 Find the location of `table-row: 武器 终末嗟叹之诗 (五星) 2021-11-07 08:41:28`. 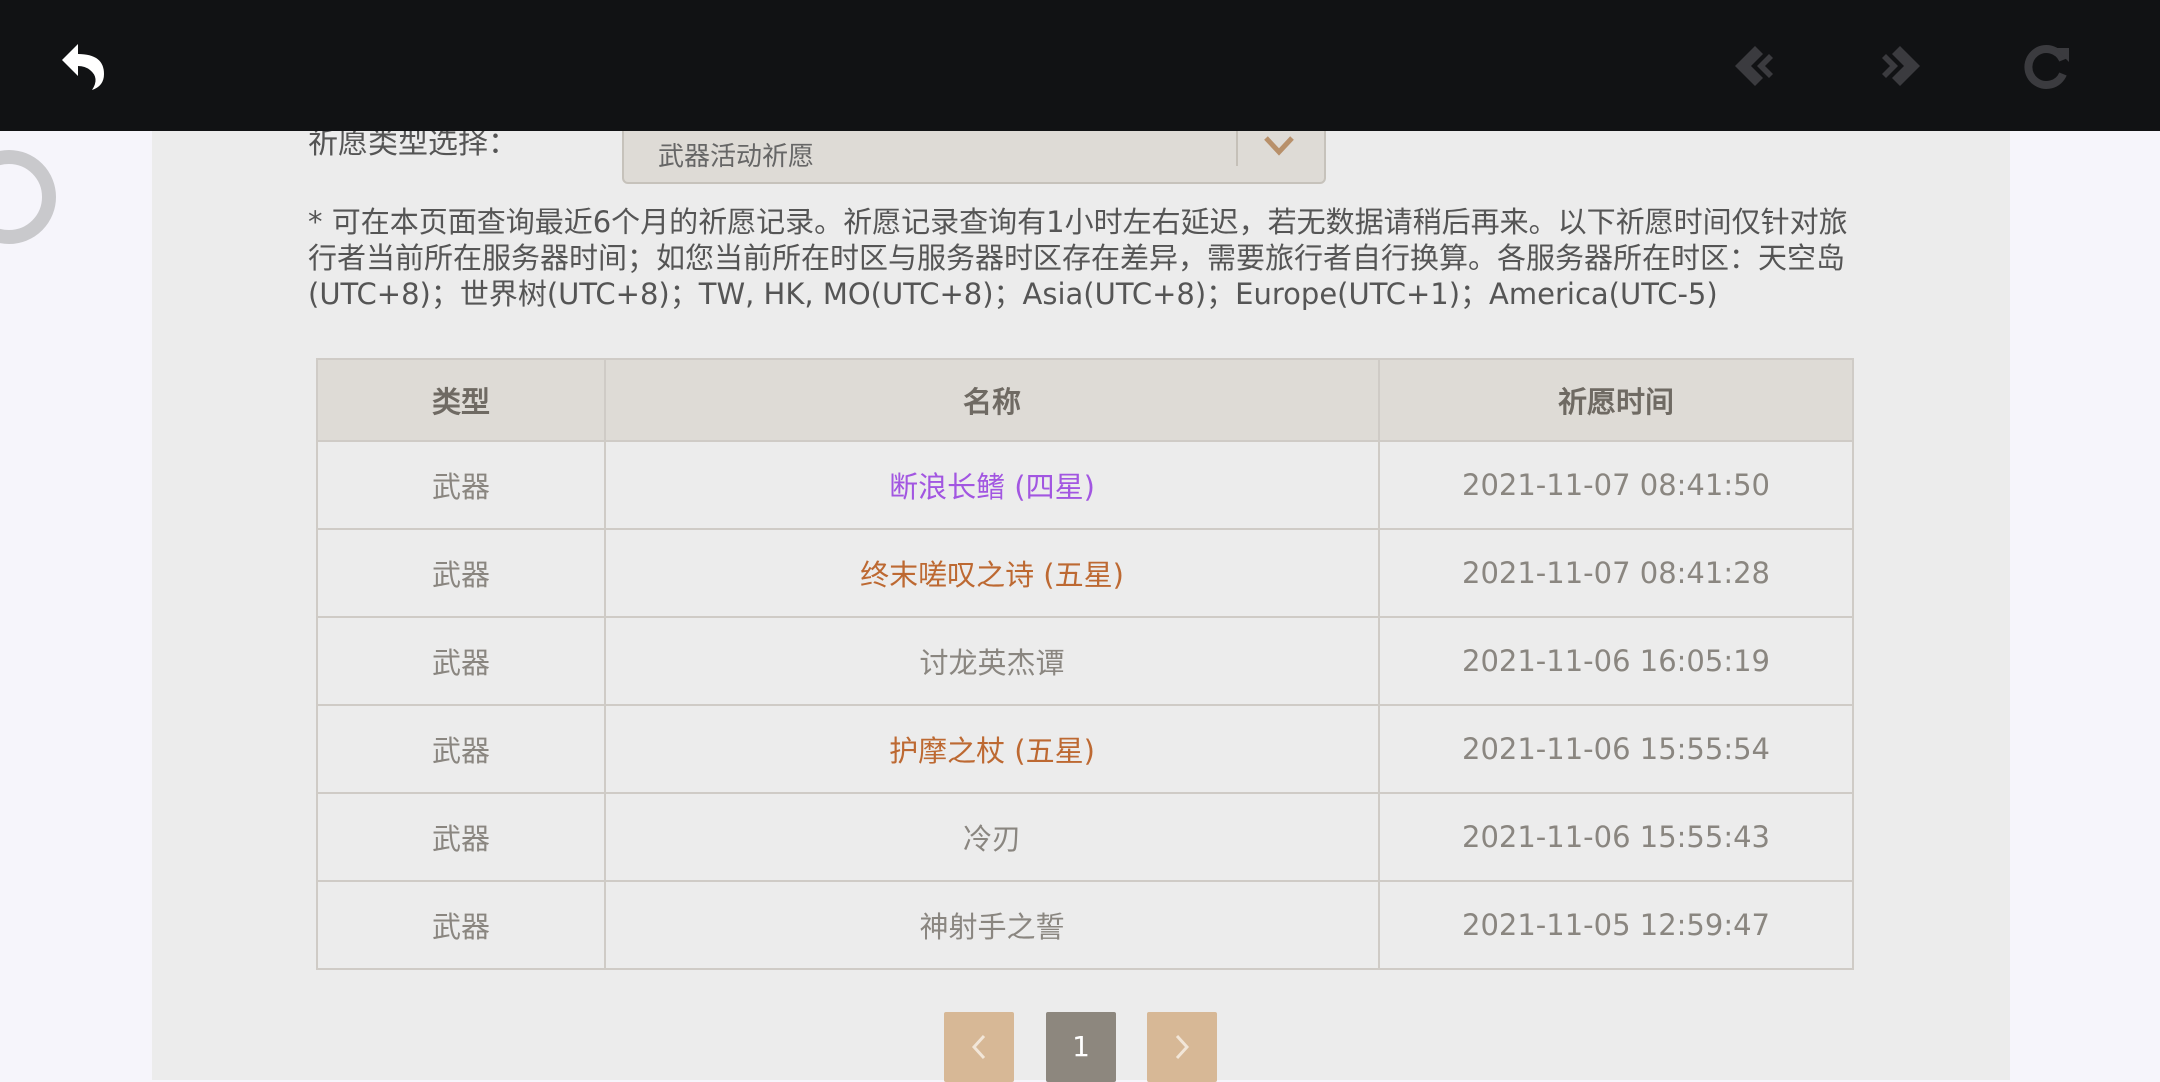

table-row: 武器 终末嗟叹之诗 (五星) 2021-11-07 08:41:28 is located at coordinates (1085, 573).